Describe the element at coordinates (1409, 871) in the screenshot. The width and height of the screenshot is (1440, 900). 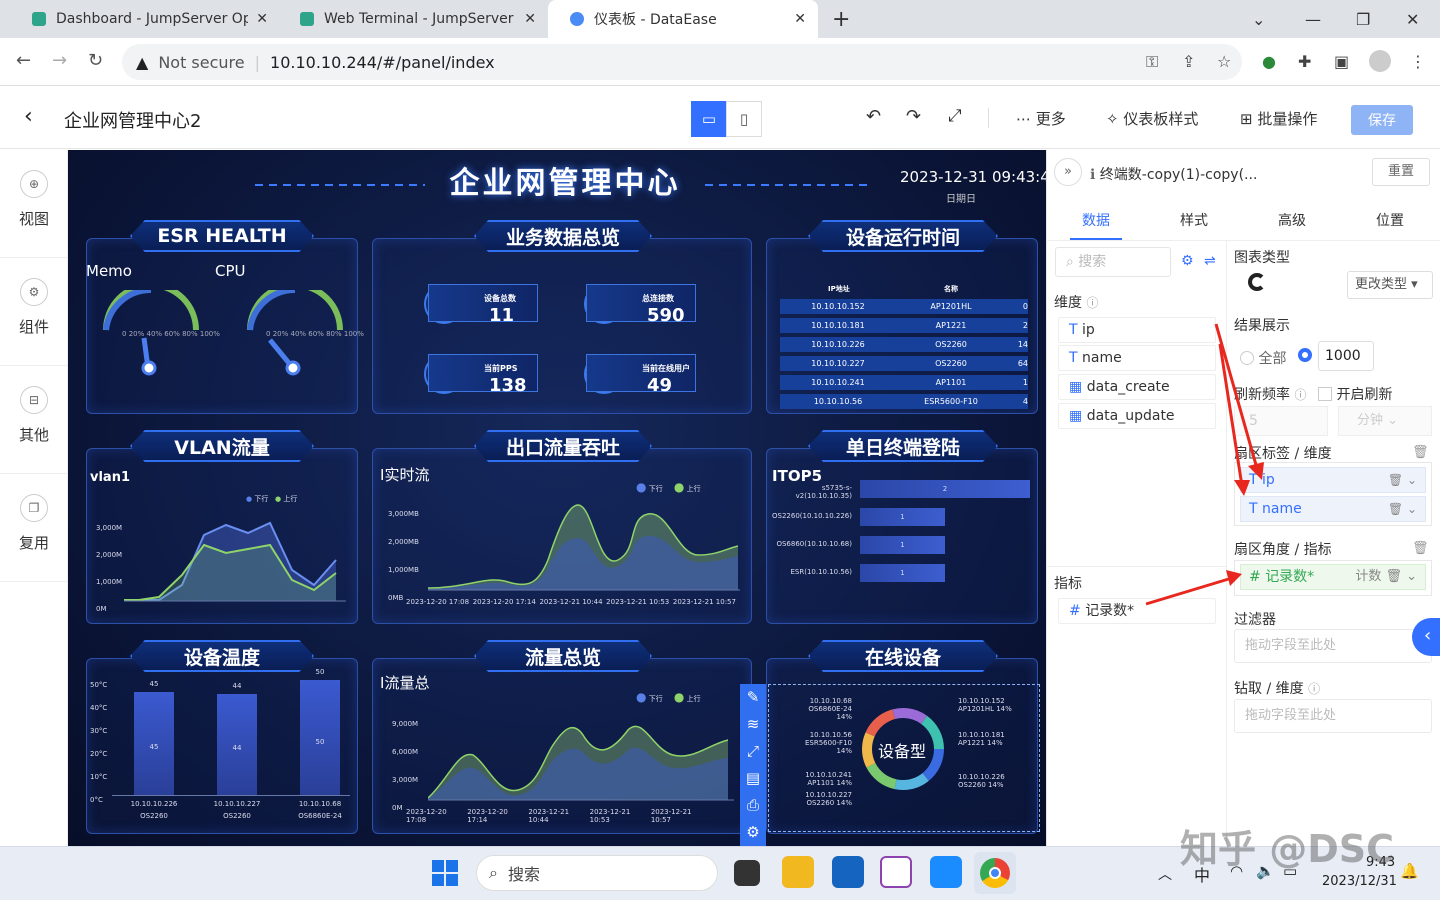
I see `notification-bell-icon: 🔔` at that location.